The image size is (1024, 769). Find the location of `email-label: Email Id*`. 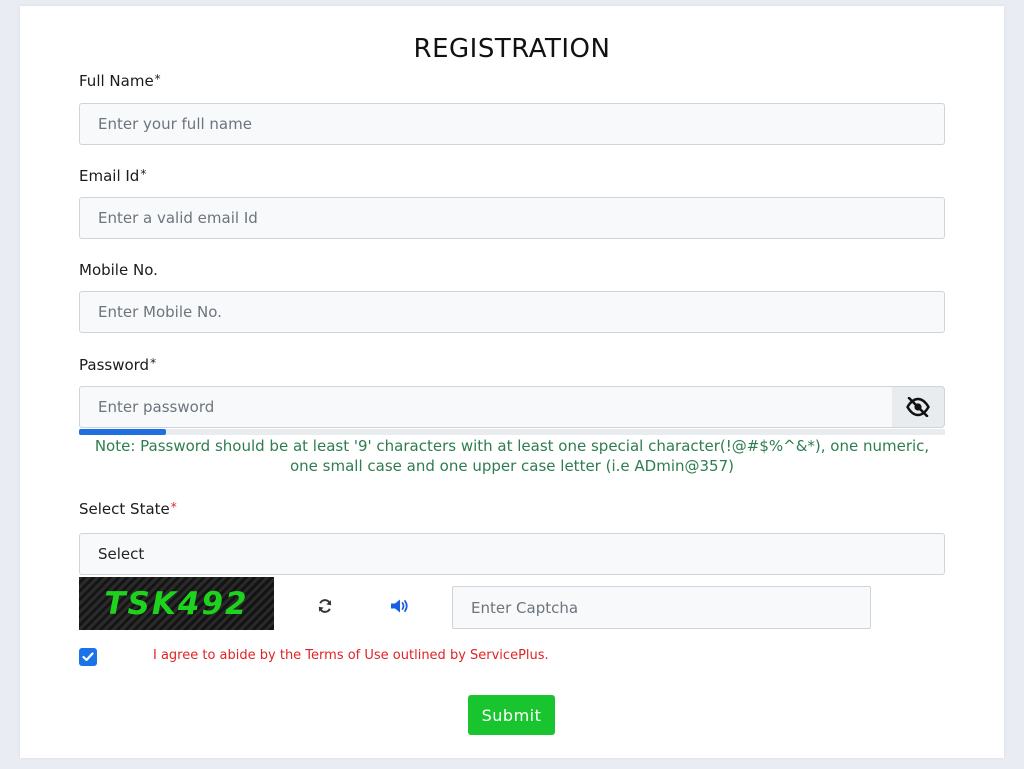

email-label: Email Id* is located at coordinates (112, 176).